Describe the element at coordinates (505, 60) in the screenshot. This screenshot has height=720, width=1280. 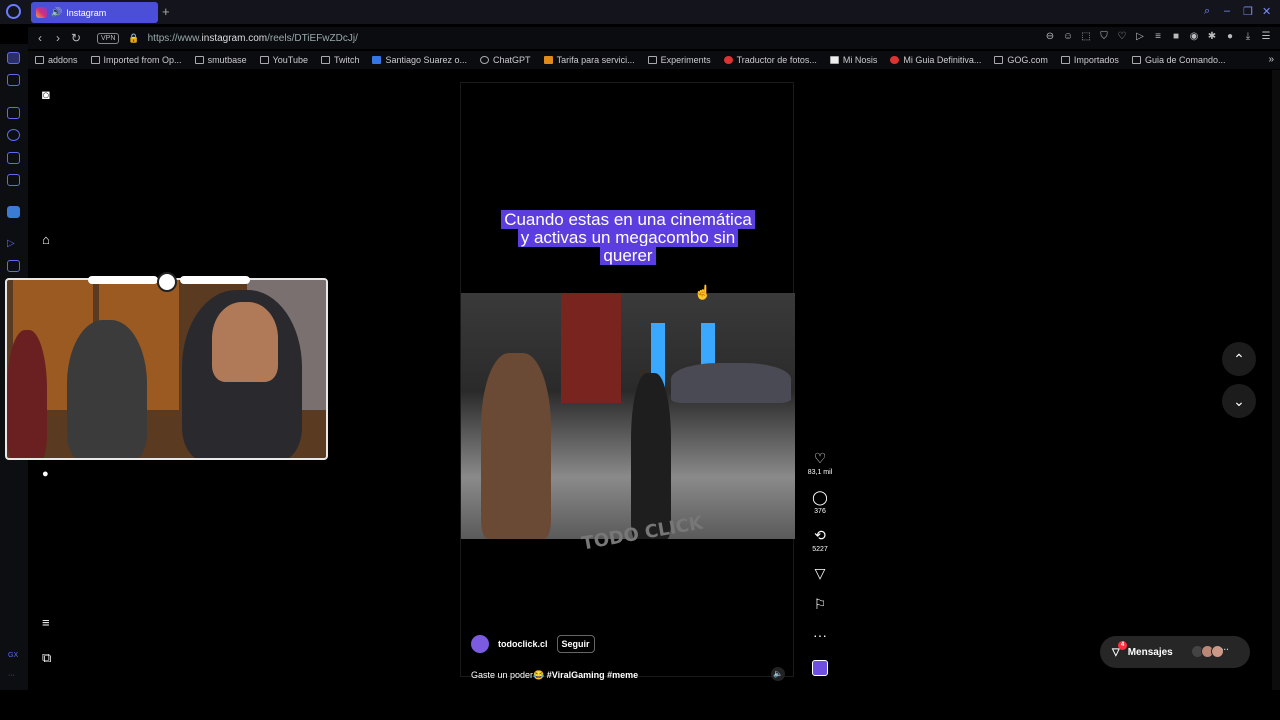
I see `bookmark-item: ChatGPT` at that location.